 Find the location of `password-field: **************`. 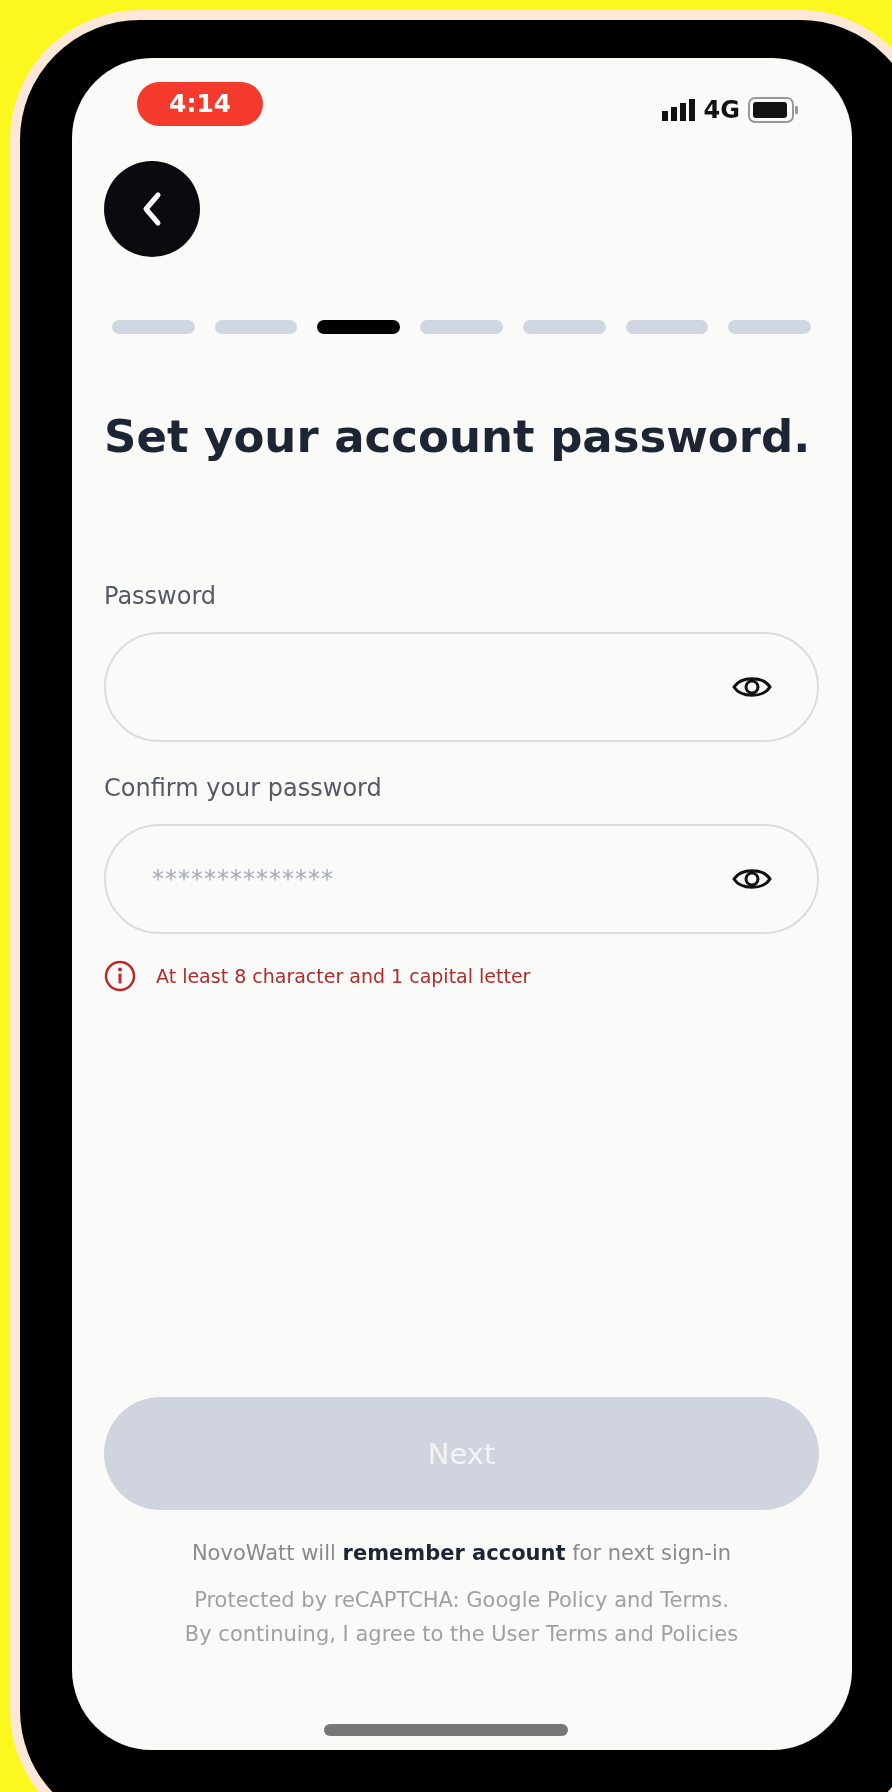

password-field: ************** is located at coordinates (461, 879).